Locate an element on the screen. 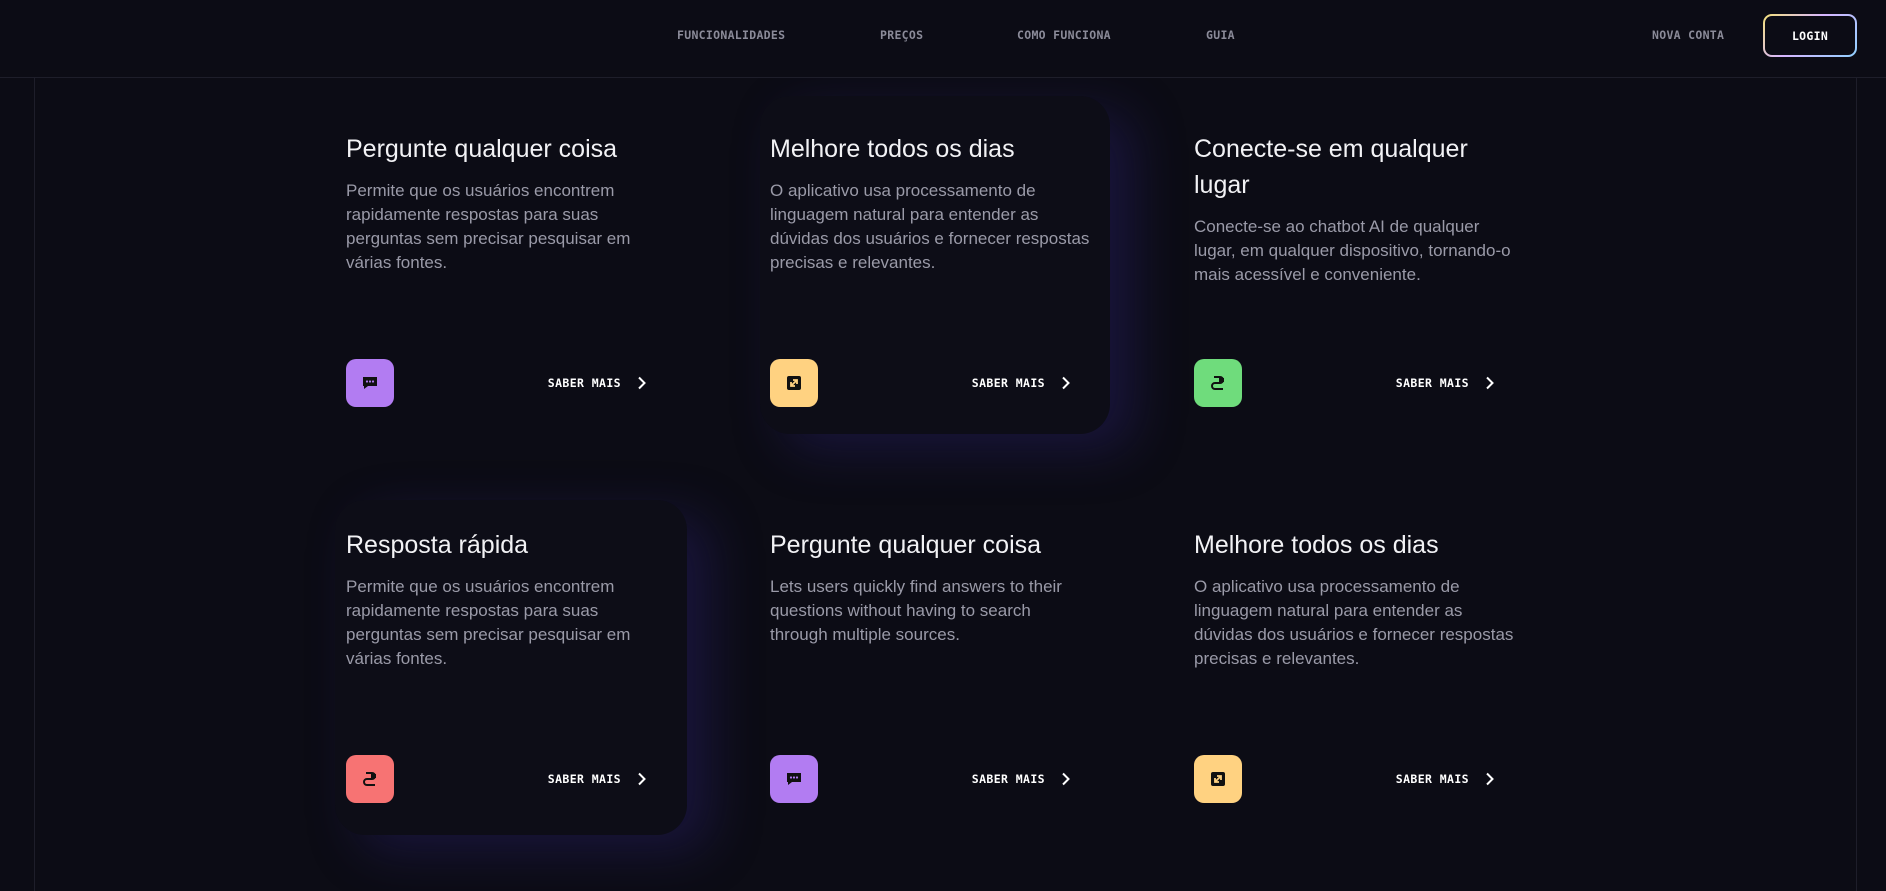 This screenshot has width=1886, height=891. login-button-label: LOGIN is located at coordinates (1810, 35).